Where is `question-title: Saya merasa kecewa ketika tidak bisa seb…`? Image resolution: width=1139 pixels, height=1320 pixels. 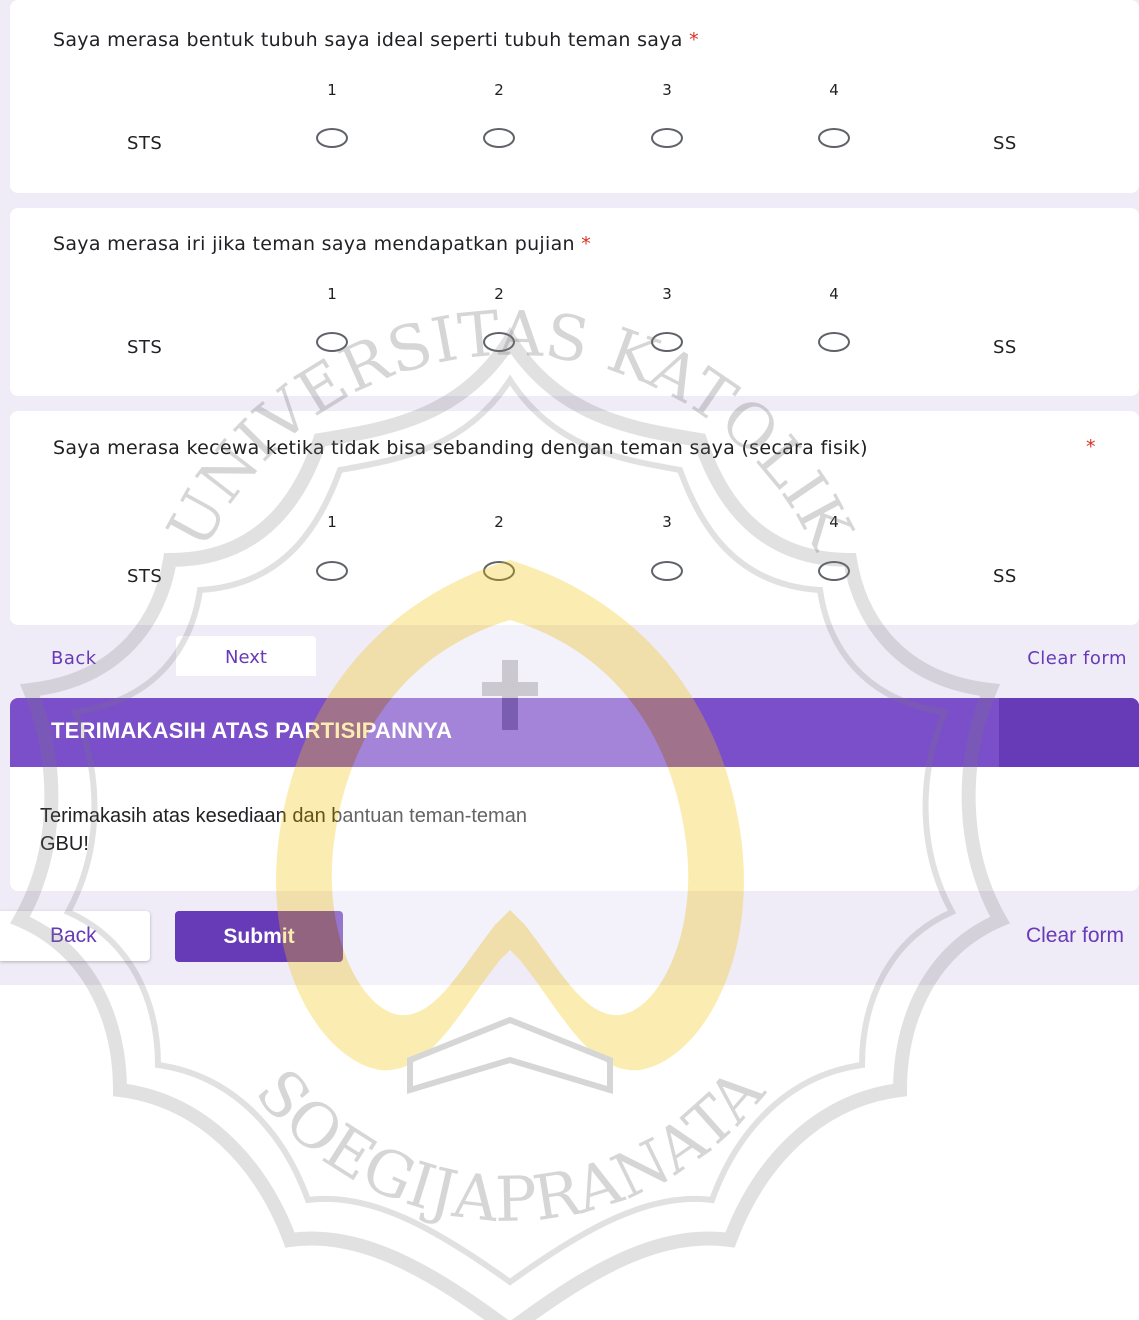 question-title: Saya merasa kecewa ketika tidak bisa seb… is located at coordinates (460, 448).